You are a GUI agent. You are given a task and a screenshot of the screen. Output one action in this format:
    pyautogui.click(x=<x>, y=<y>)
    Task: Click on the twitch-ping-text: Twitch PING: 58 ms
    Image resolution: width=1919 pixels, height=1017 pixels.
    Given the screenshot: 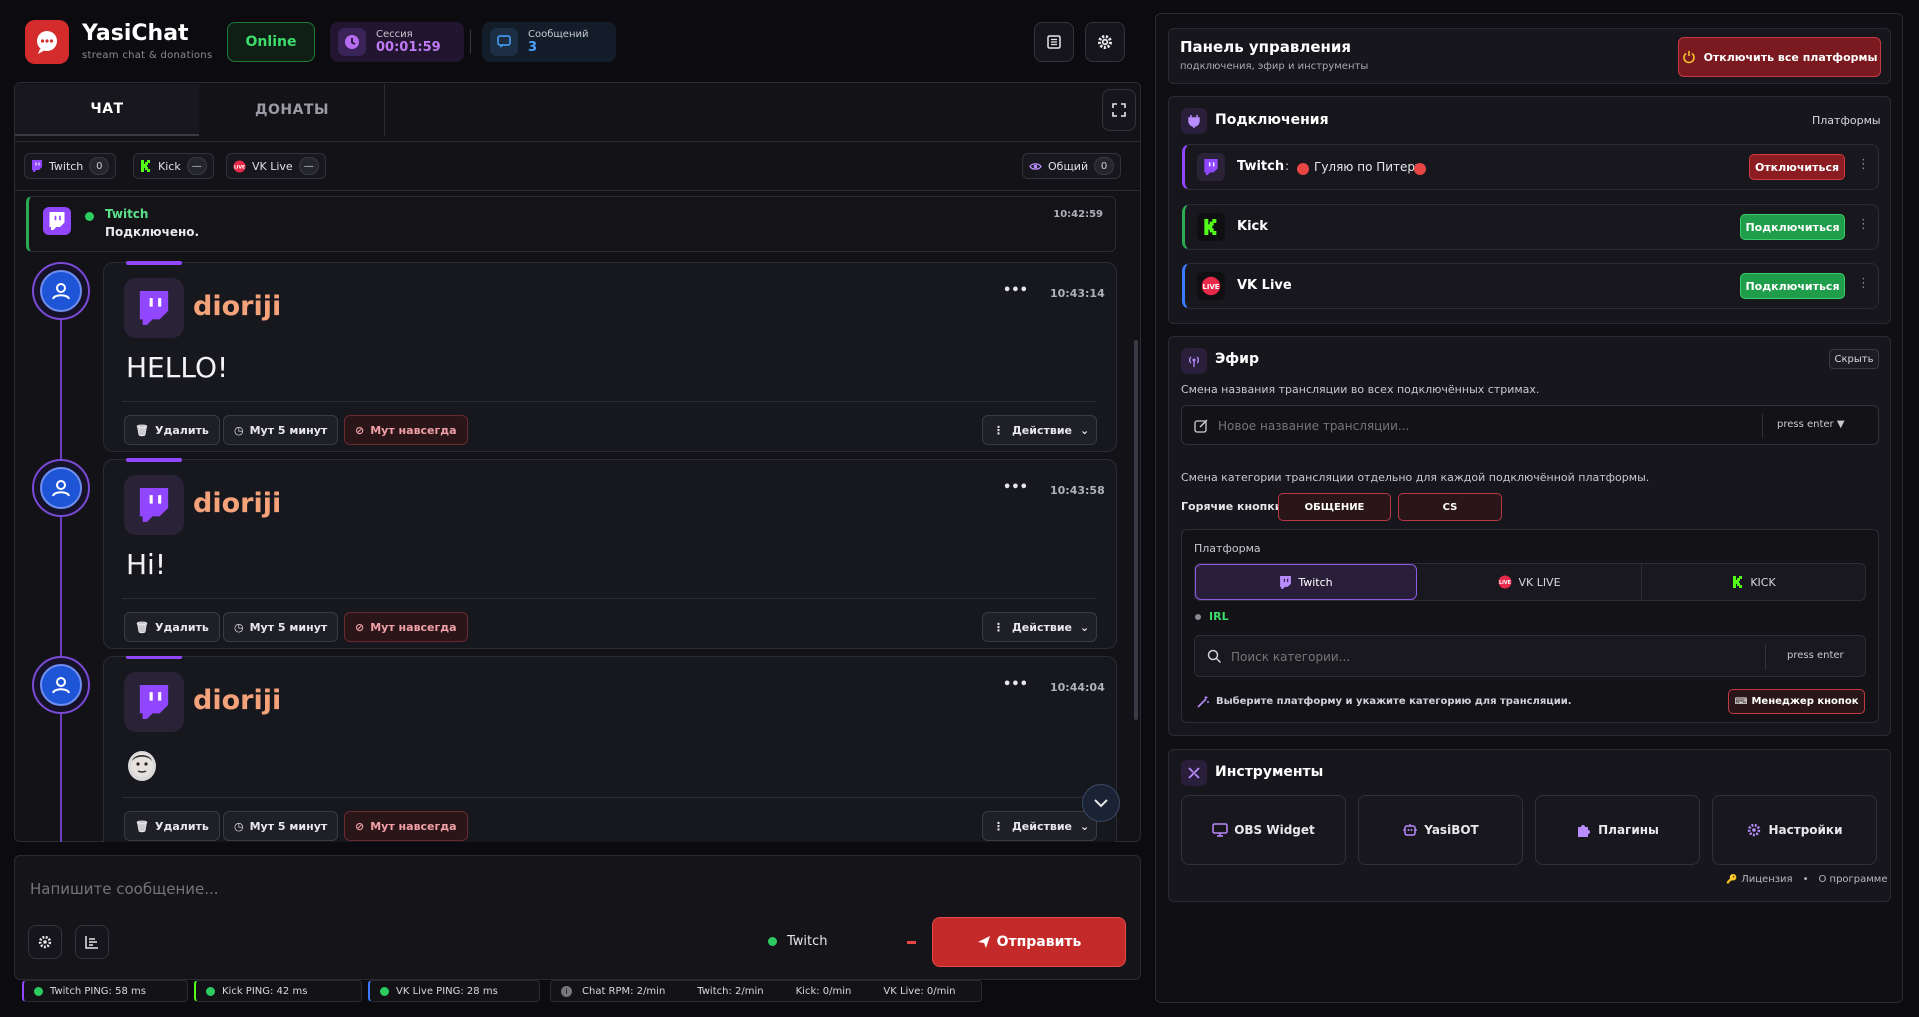 What is the action you would take?
    pyautogui.click(x=98, y=991)
    